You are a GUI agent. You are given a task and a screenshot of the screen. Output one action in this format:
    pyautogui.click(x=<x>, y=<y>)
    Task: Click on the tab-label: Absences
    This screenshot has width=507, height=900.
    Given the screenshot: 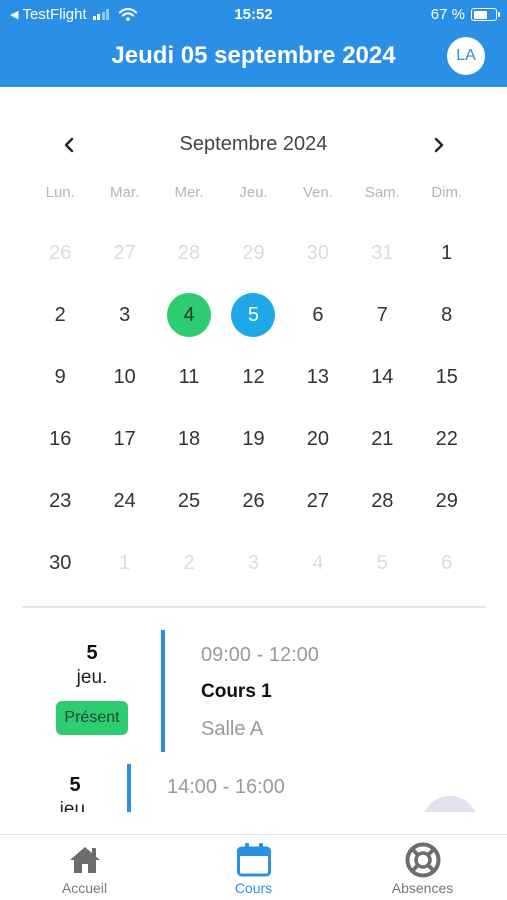 What is the action you would take?
    pyautogui.click(x=422, y=888)
    